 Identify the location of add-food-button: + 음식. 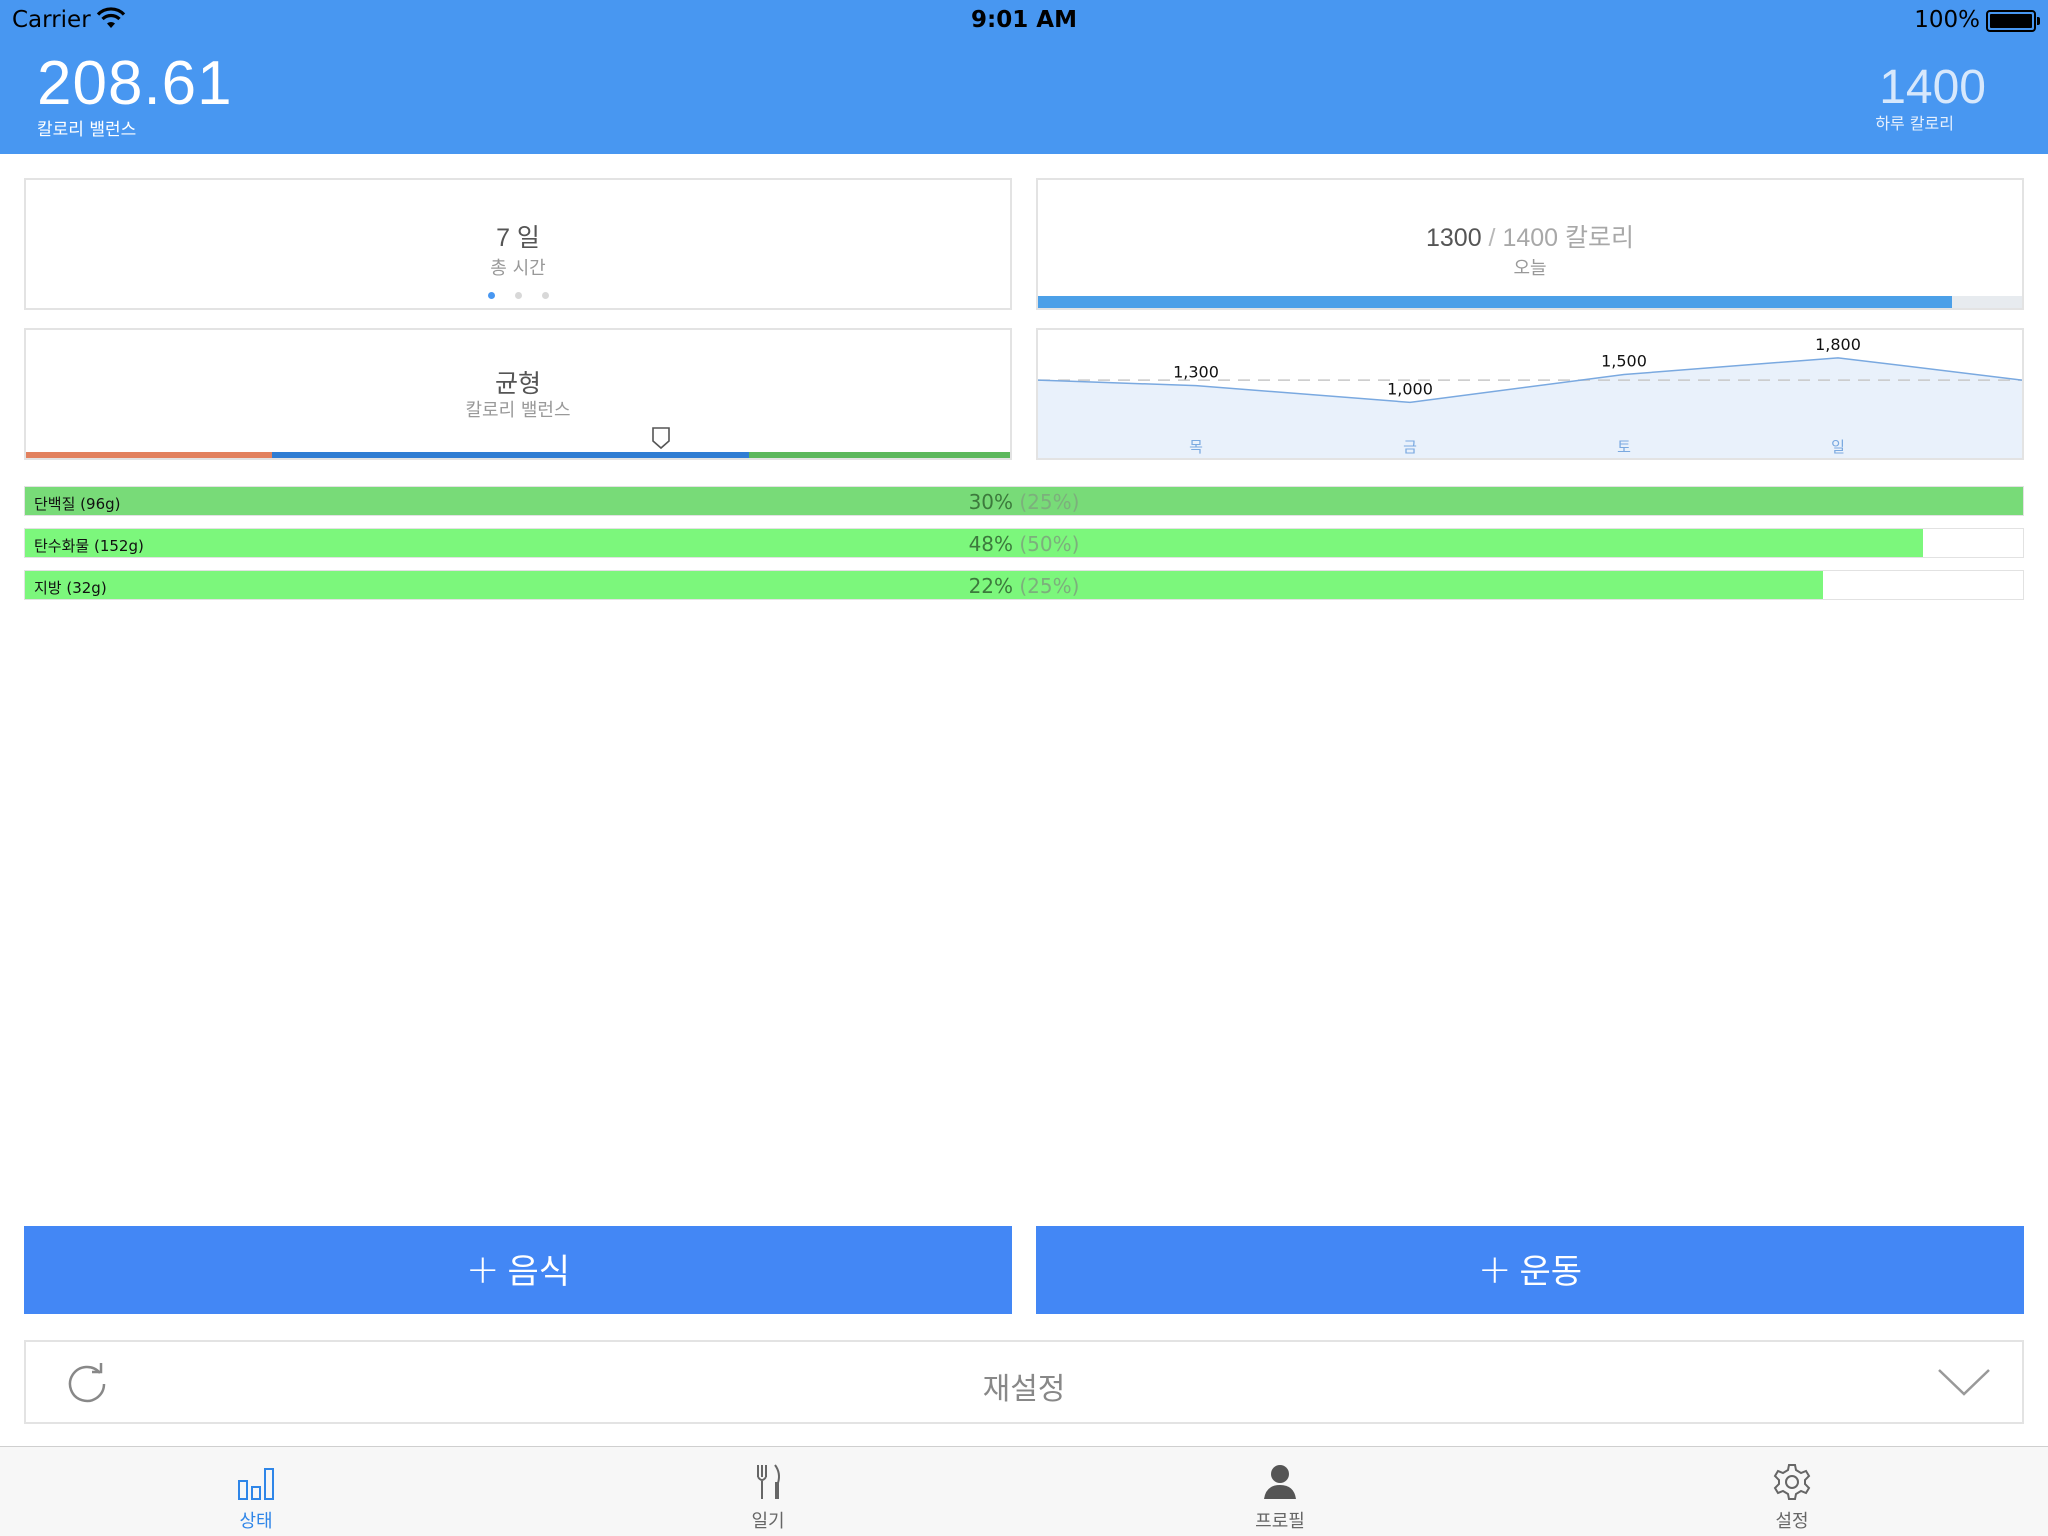
(518, 1270).